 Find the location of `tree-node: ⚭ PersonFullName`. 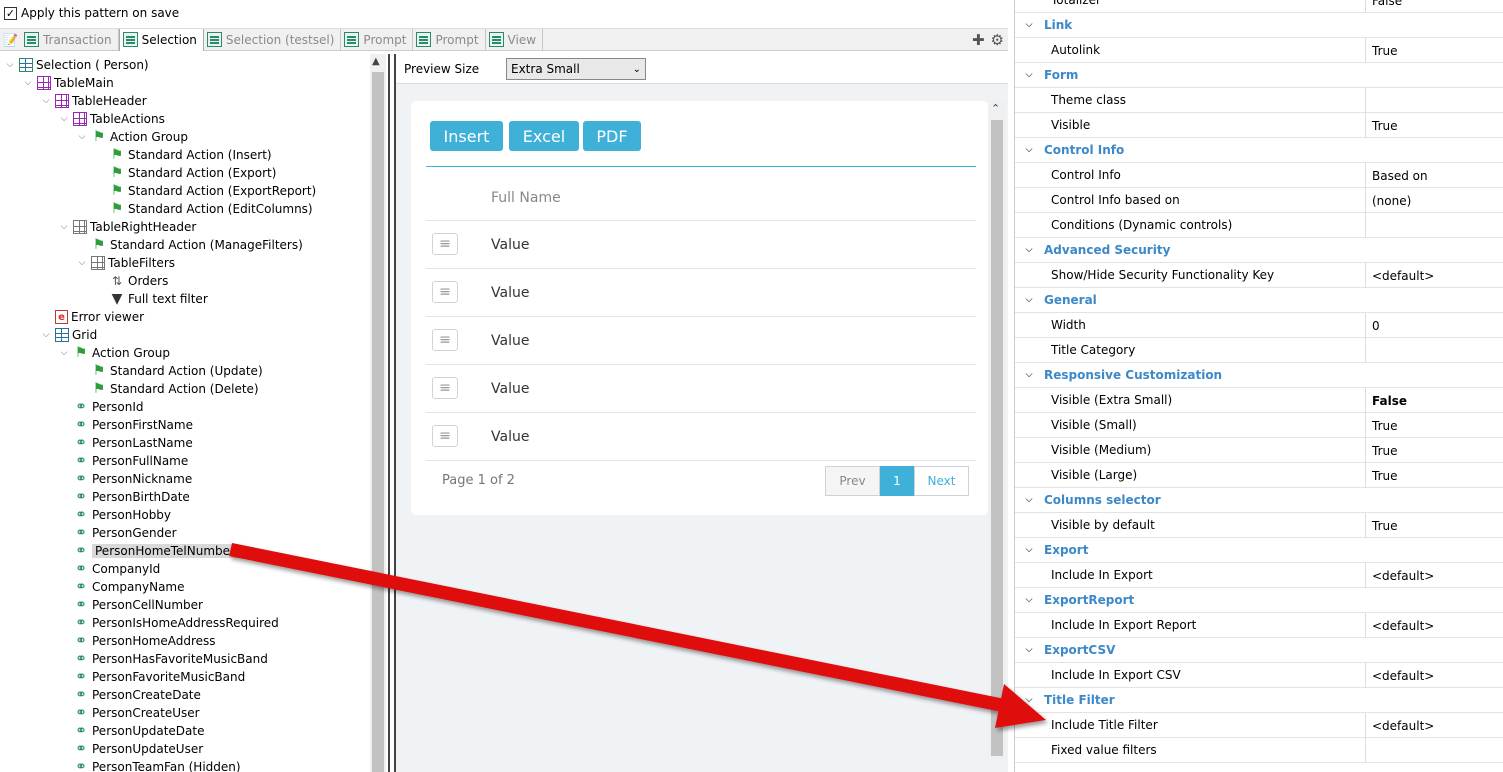

tree-node: ⚭ PersonFullName is located at coordinates (123, 461).